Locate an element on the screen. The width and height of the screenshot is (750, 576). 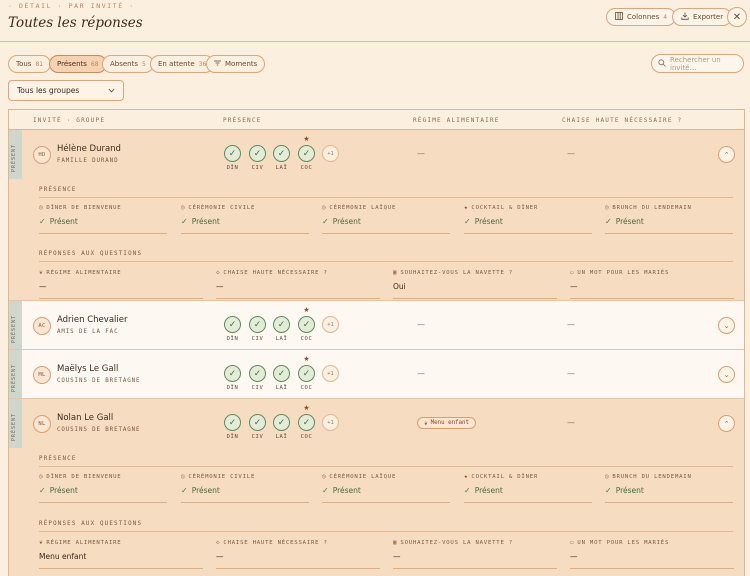
close-button: ✕ is located at coordinates (737, 17).